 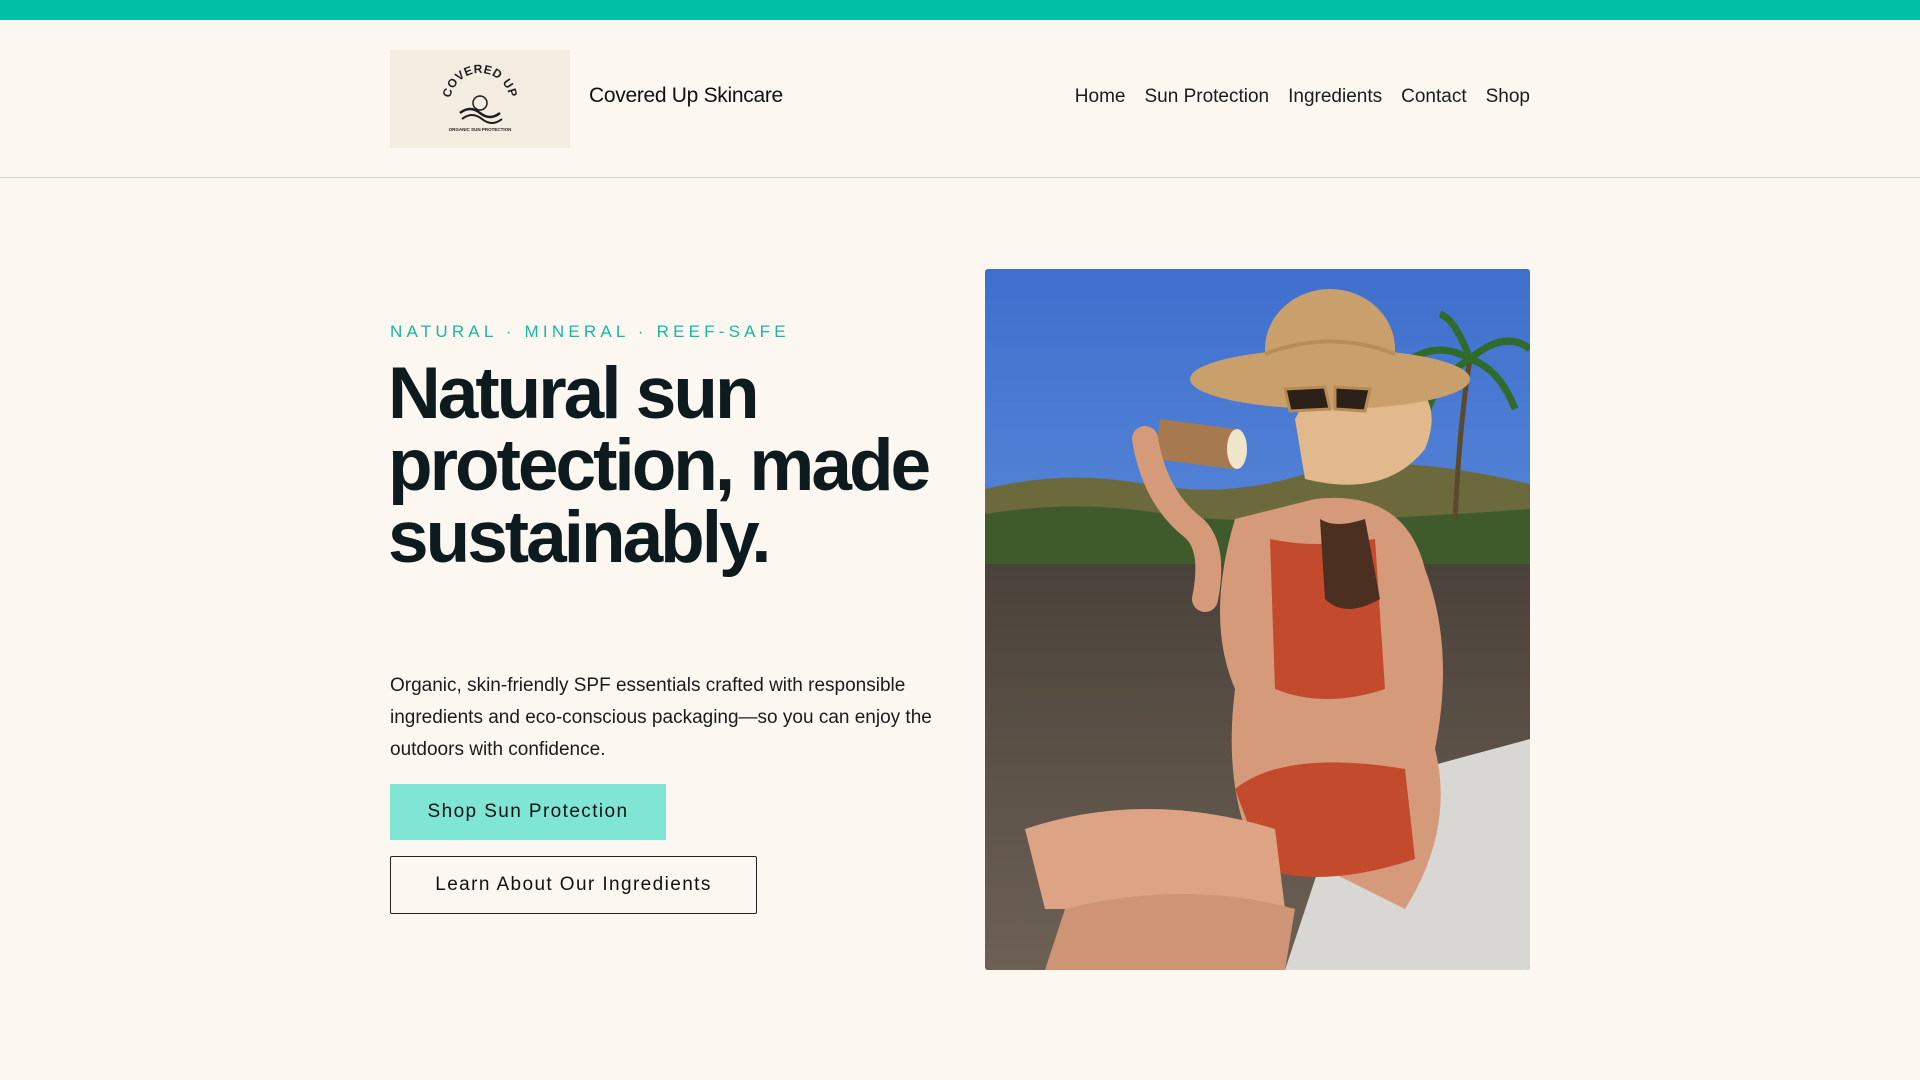 I want to click on nav-home: Home, so click(x=1100, y=97).